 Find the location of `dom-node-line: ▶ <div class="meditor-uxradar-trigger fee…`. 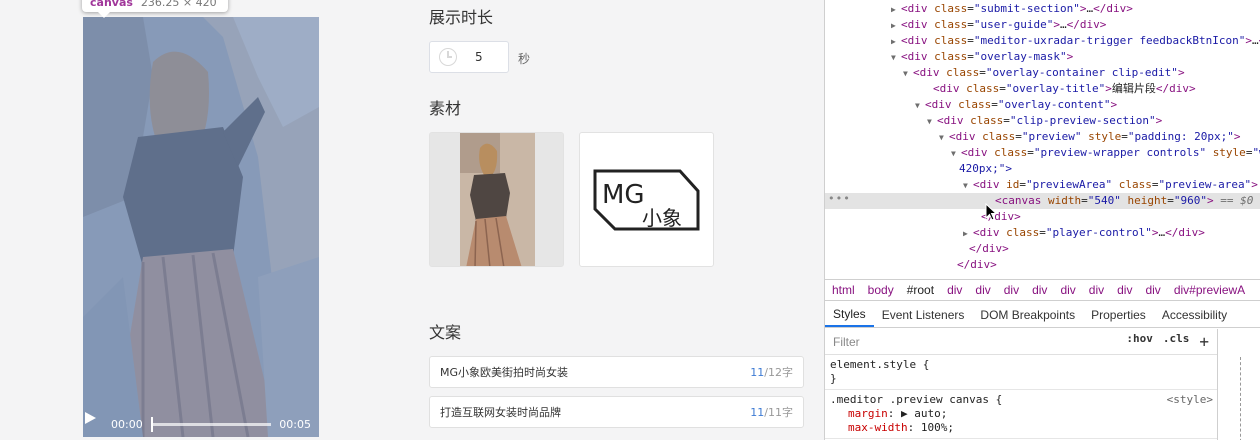

dom-node-line: ▶ <div class="meditor-uxradar-trigger fee… is located at coordinates (1042, 41).